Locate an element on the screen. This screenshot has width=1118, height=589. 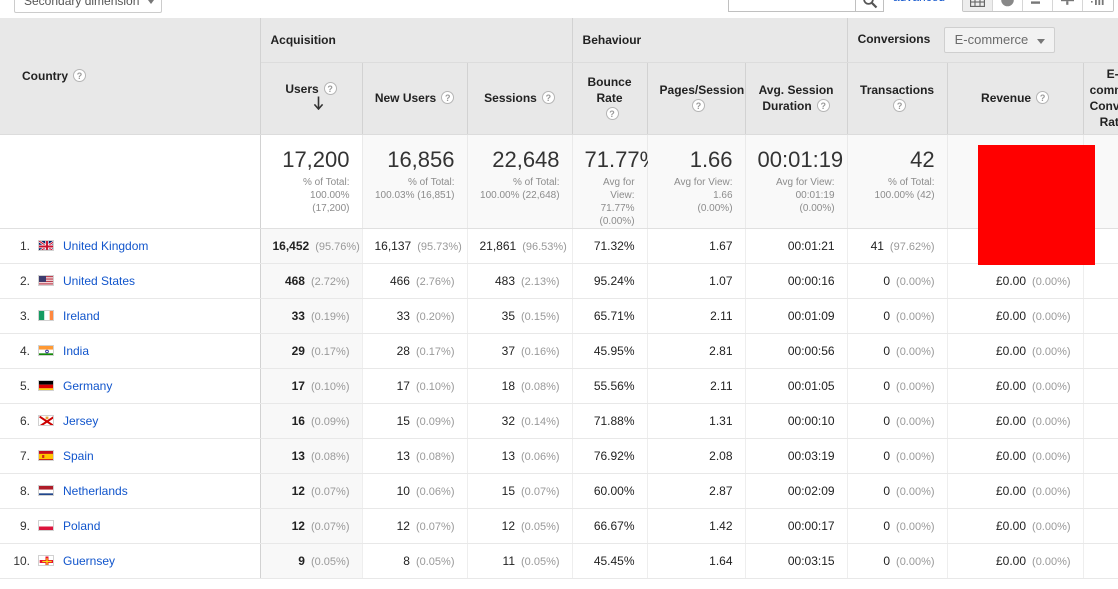
cell-avg-session-duration: 00:01:05 is located at coordinates (796, 386).